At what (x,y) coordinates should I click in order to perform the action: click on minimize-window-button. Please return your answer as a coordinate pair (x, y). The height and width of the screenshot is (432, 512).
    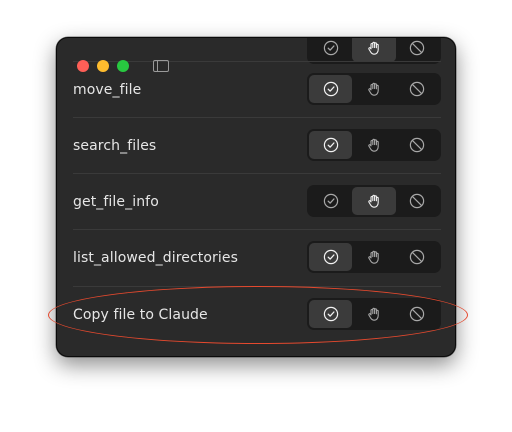
    Looking at the image, I should click on (103, 66).